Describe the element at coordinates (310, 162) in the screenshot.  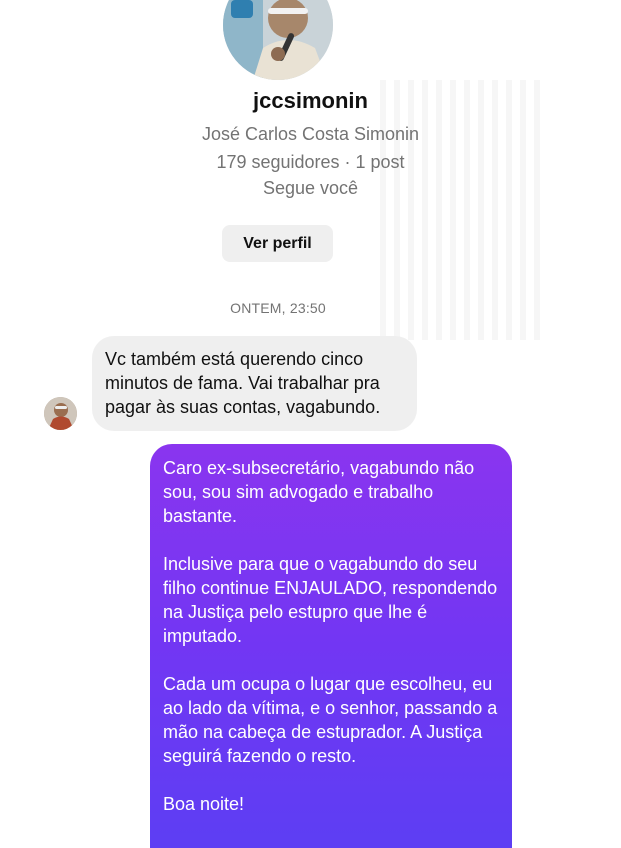
I see `profile-stats: 179 seguidores · 1 post` at that location.